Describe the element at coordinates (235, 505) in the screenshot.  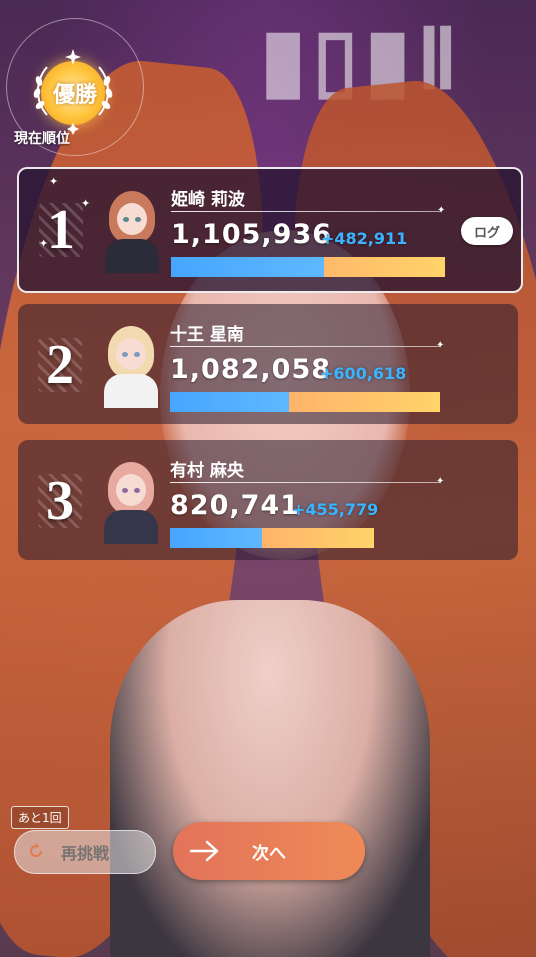
I see `score: 820,741` at that location.